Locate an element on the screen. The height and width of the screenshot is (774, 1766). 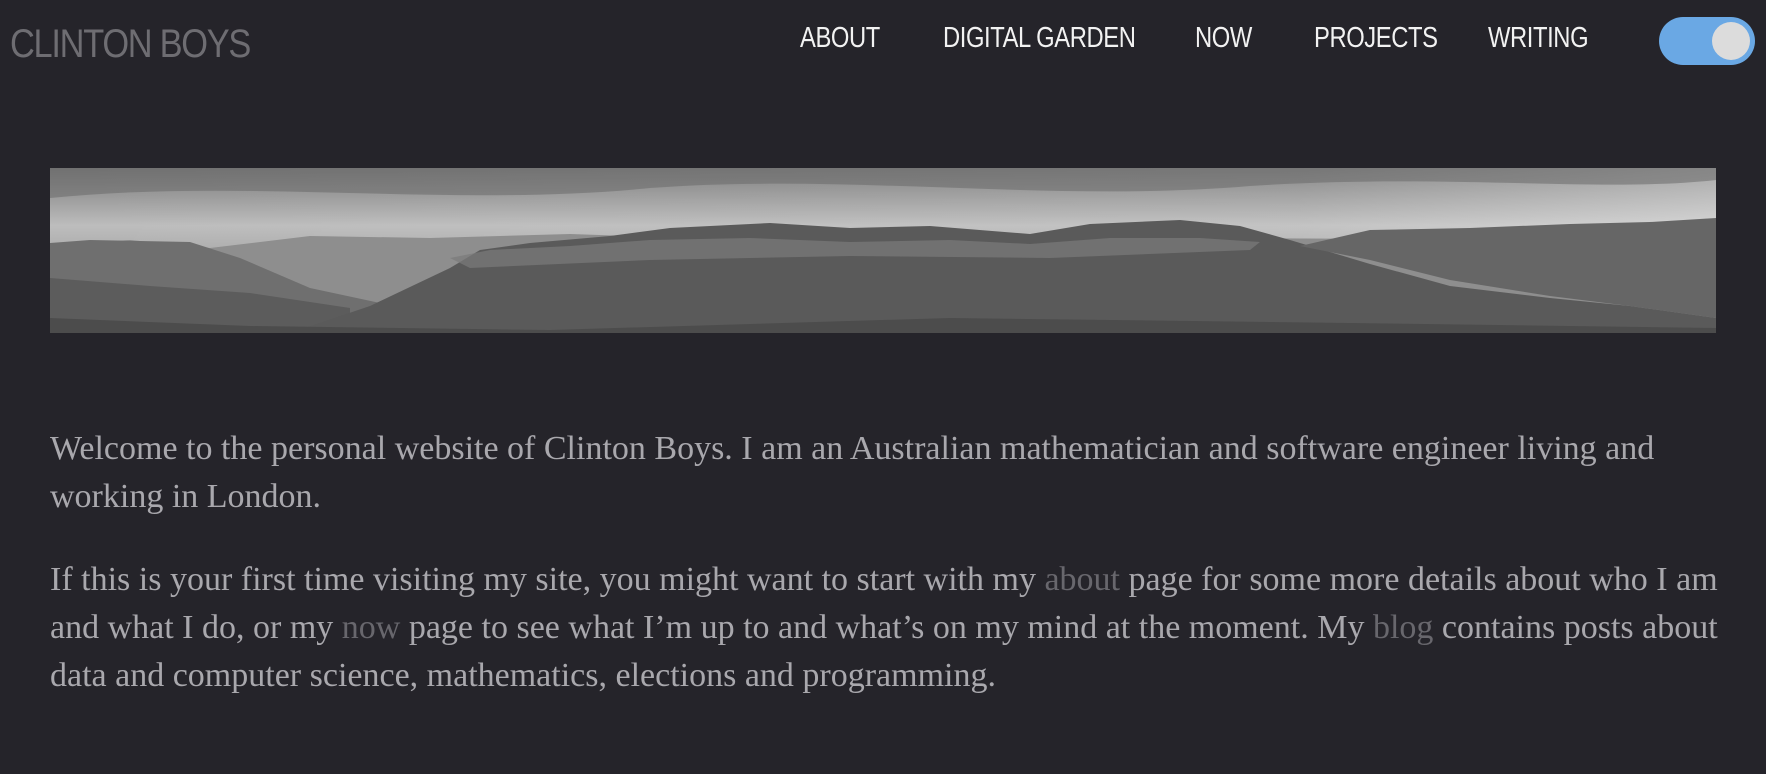
blog-link: blog is located at coordinates (1403, 627).